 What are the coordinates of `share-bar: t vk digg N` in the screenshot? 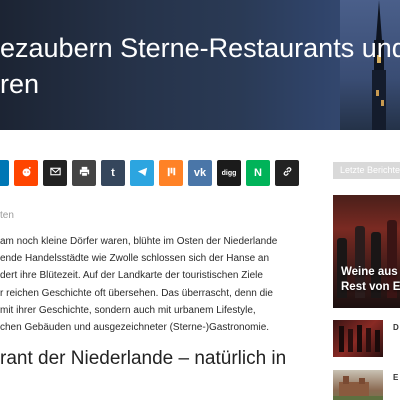 It's located at (152, 173).